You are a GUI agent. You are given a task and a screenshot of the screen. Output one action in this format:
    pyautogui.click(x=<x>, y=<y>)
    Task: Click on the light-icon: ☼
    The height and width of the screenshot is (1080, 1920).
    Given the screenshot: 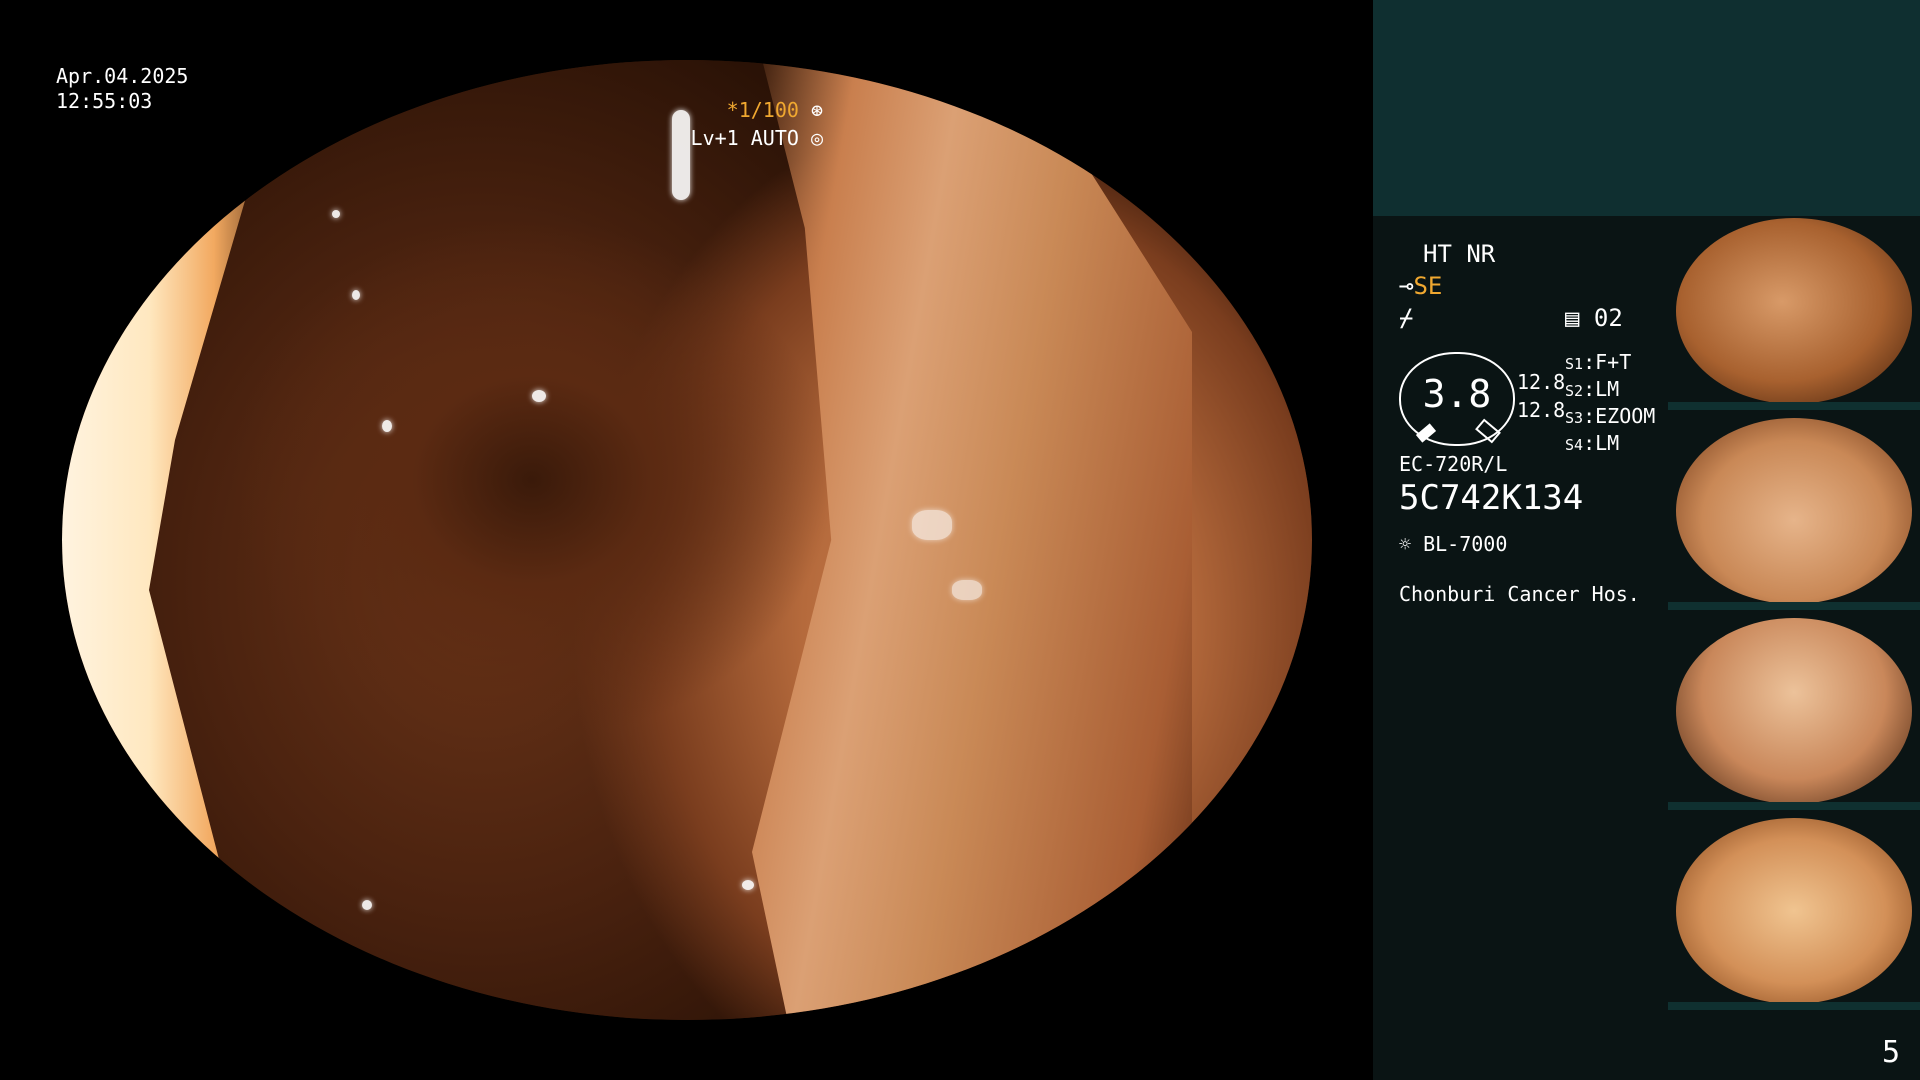 What is the action you would take?
    pyautogui.click(x=1405, y=544)
    